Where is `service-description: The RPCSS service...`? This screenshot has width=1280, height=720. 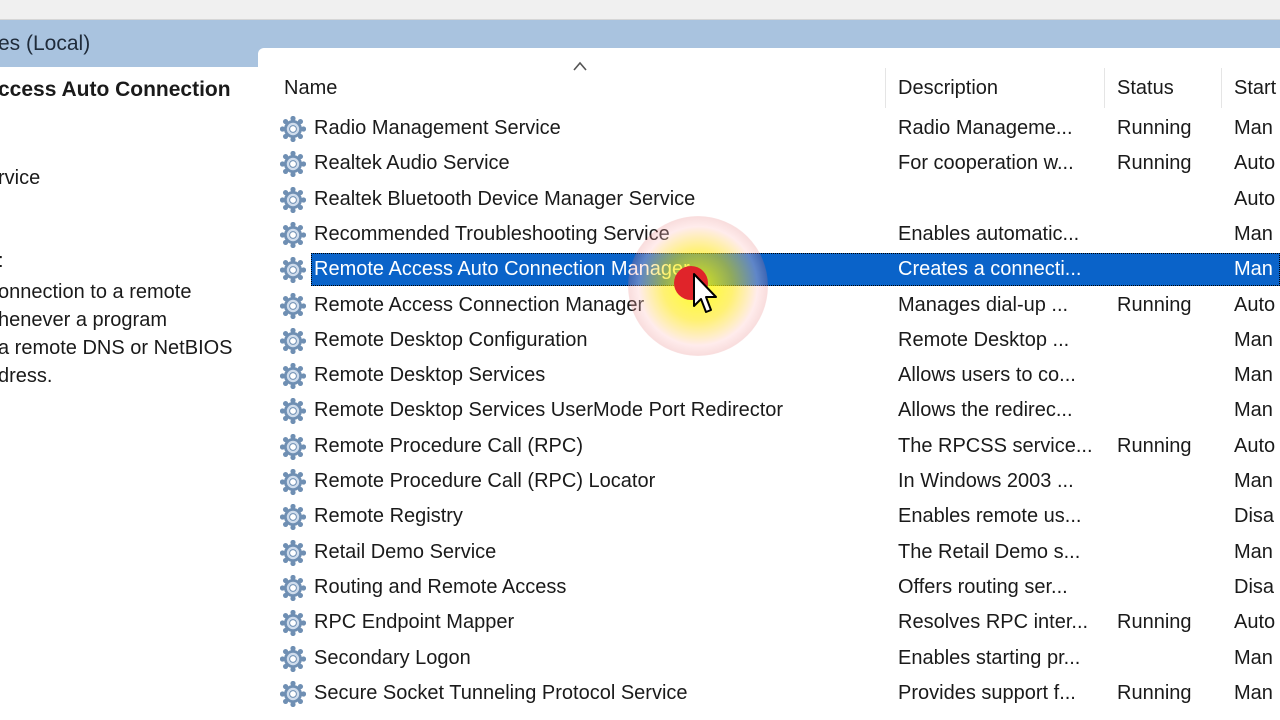 service-description: The RPCSS service... is located at coordinates (995, 445).